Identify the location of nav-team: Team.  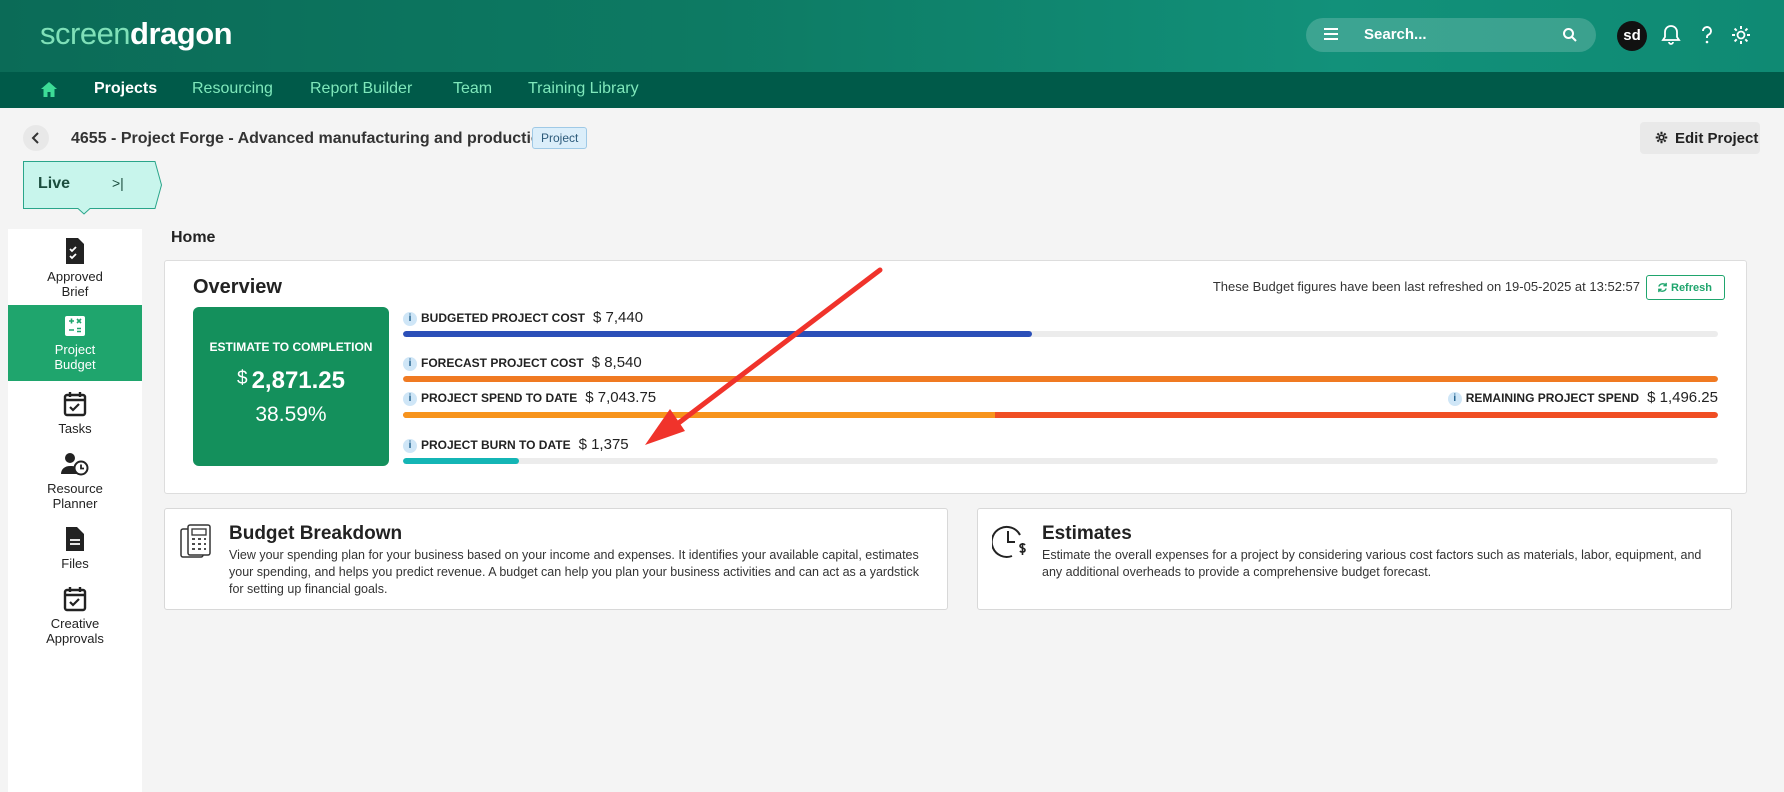
(472, 89).